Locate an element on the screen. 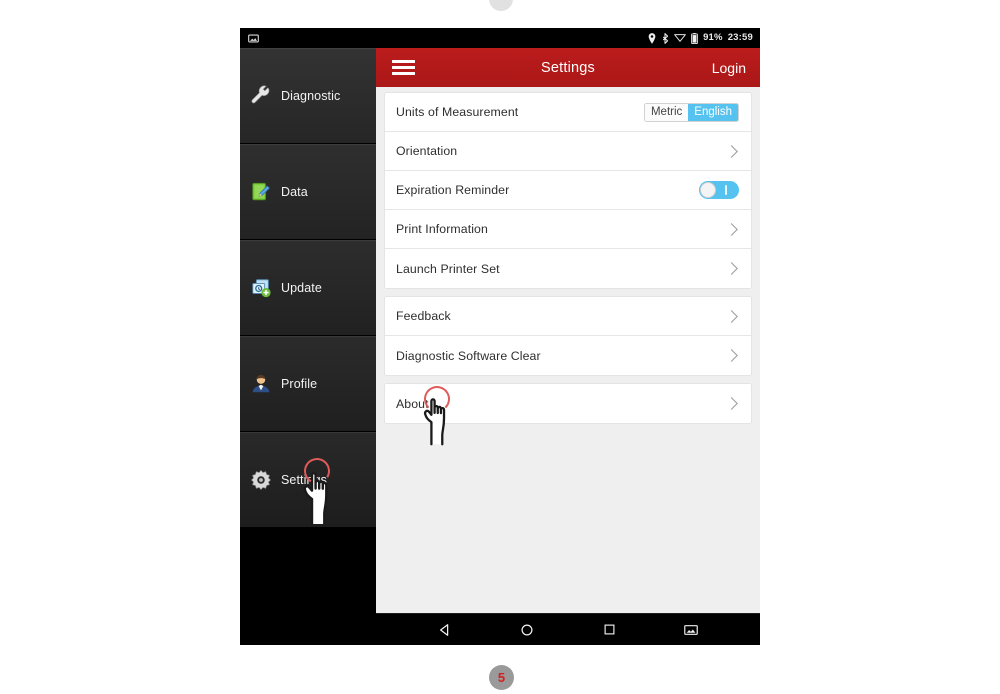  sidebar-item-data: Data is located at coordinates (308, 192).